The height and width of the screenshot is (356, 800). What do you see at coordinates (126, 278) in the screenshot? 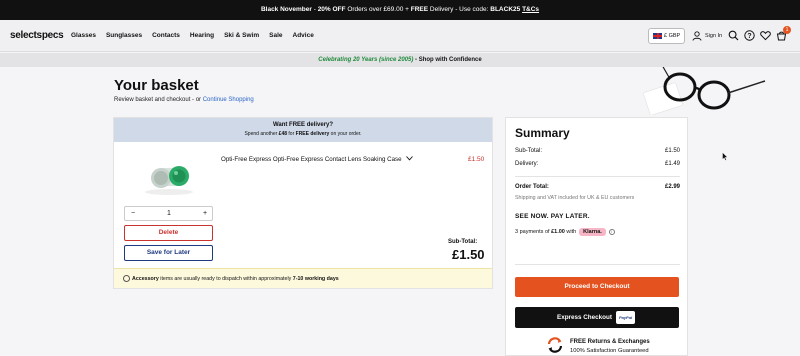
I see `info-circle-icon` at bounding box center [126, 278].